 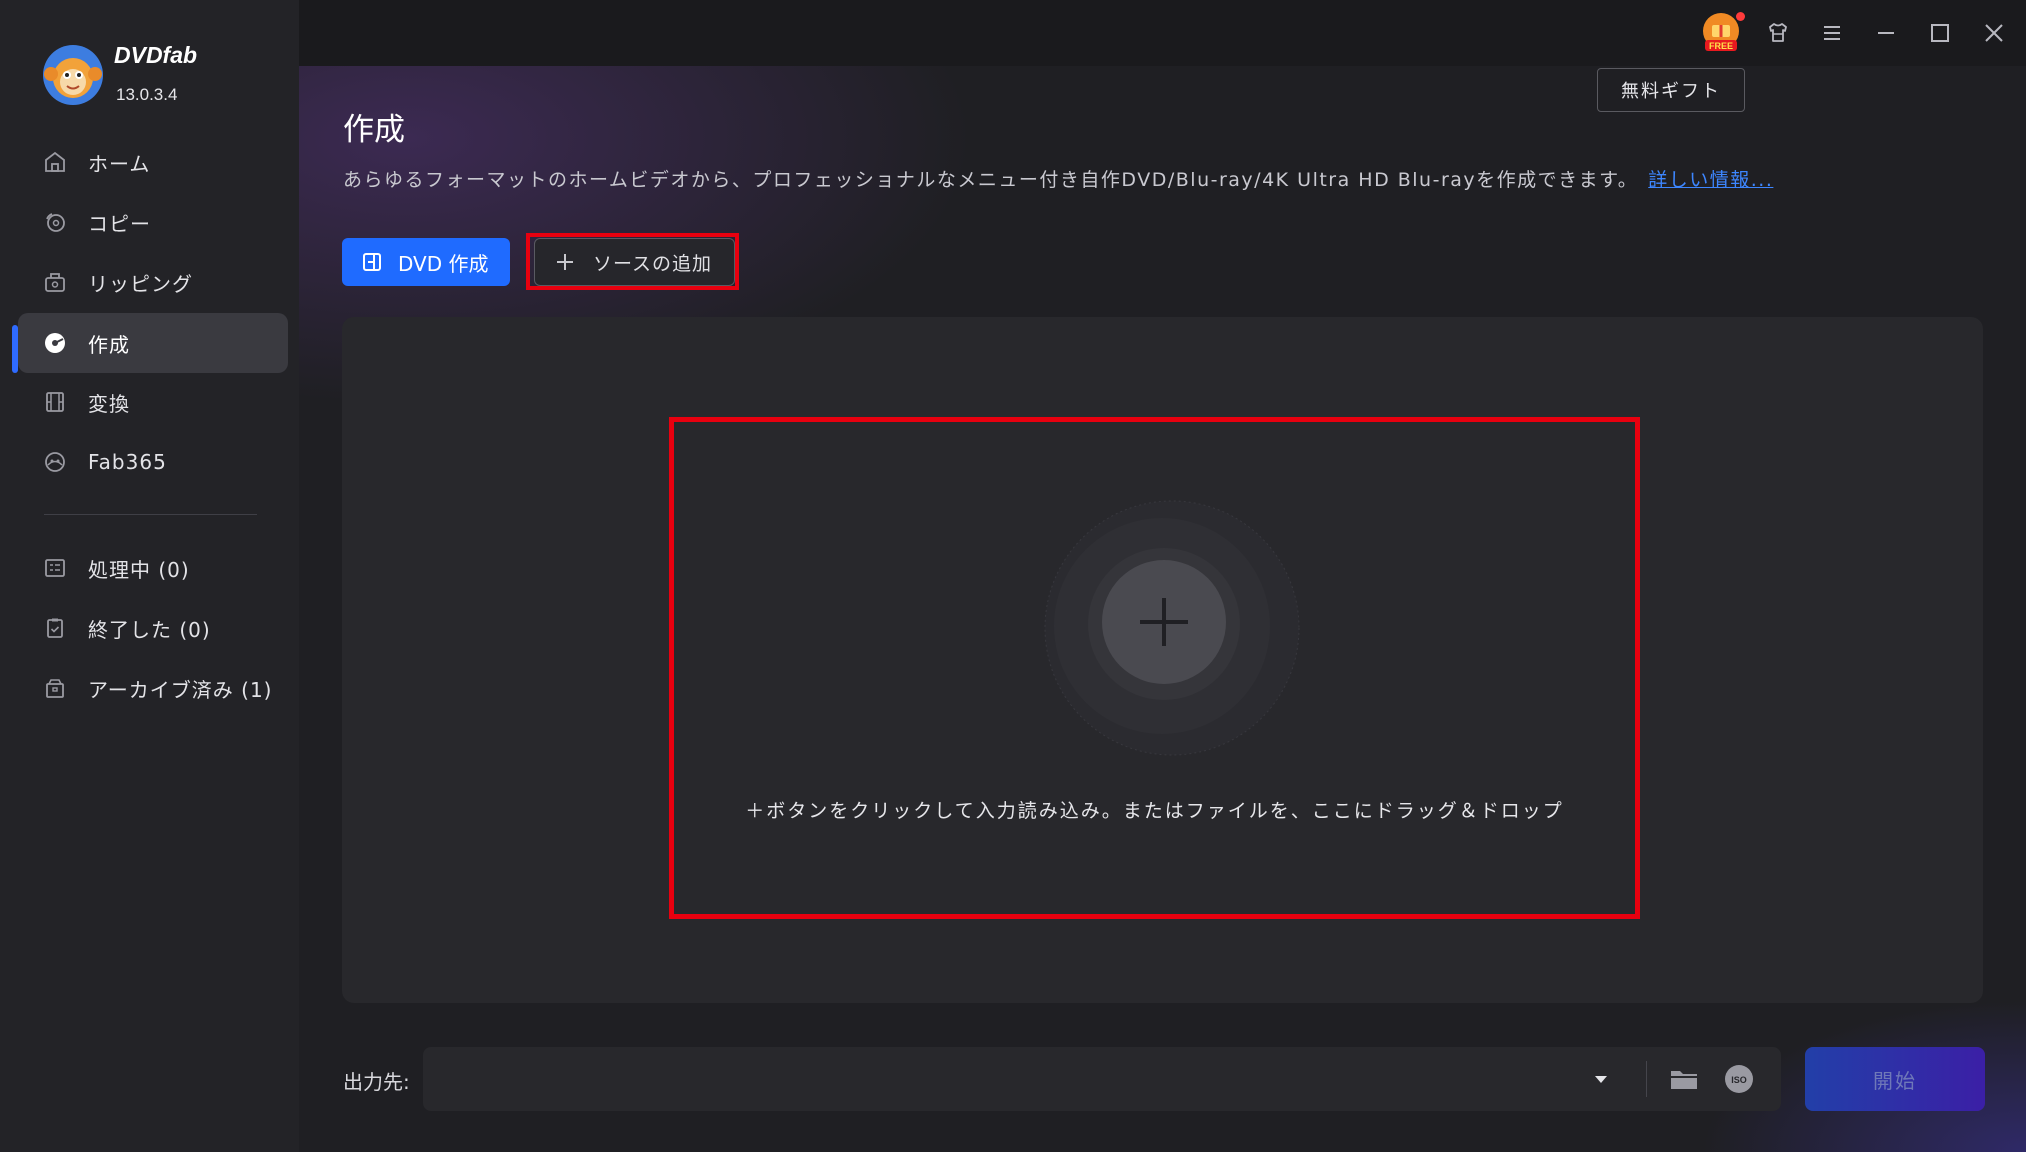 What do you see at coordinates (1721, 46) in the screenshot?
I see `free-badge-text: FREE` at bounding box center [1721, 46].